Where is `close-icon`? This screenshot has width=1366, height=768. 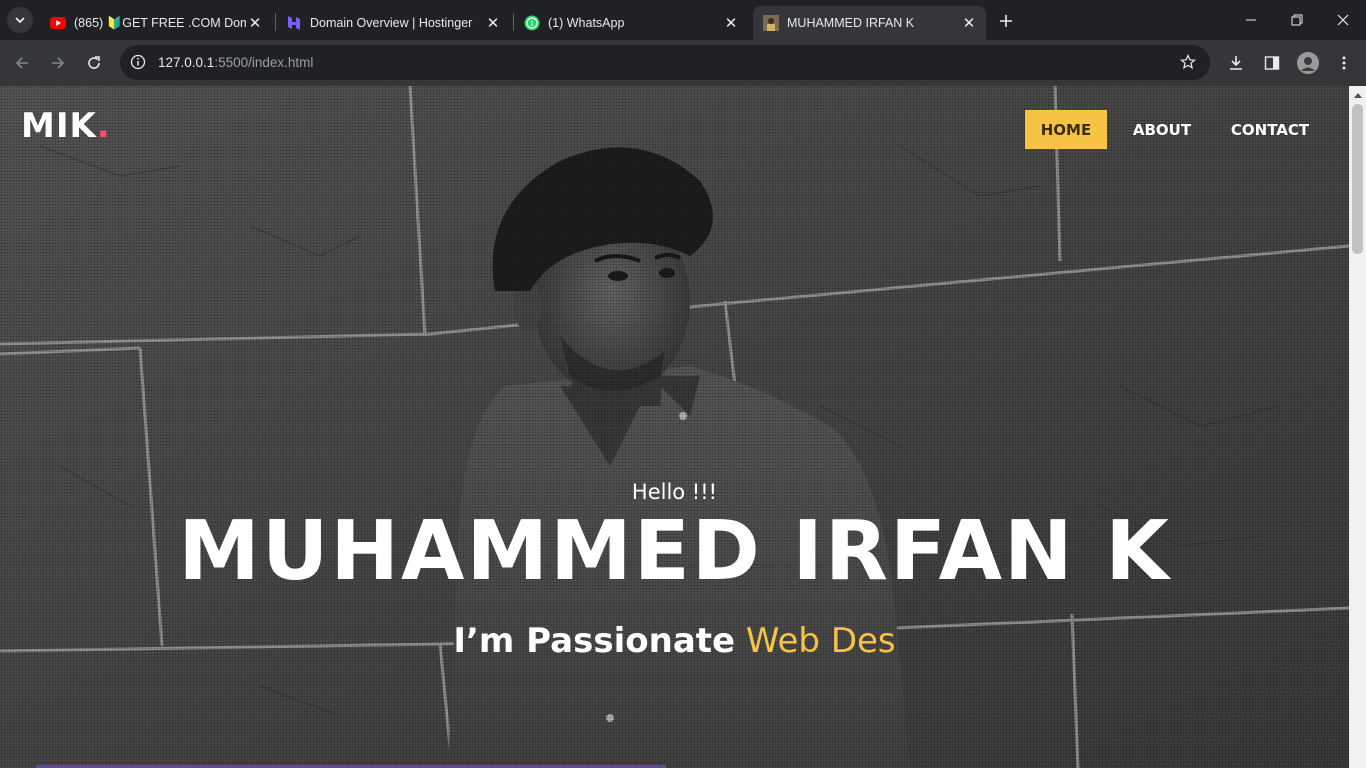 close-icon is located at coordinates (1343, 20).